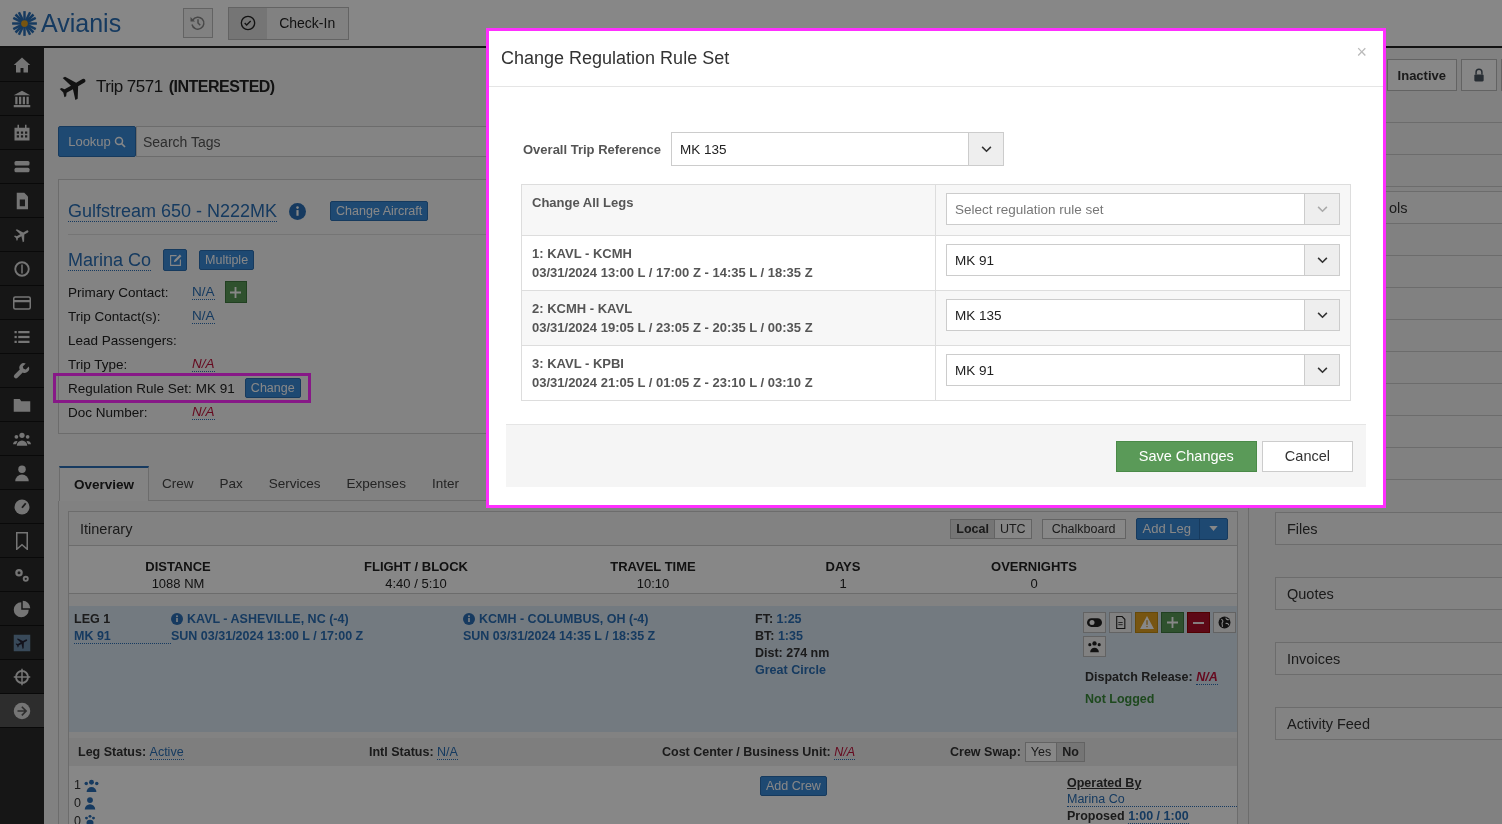 Image resolution: width=1502 pixels, height=824 pixels. I want to click on route-link: Great Circle, so click(914, 670).